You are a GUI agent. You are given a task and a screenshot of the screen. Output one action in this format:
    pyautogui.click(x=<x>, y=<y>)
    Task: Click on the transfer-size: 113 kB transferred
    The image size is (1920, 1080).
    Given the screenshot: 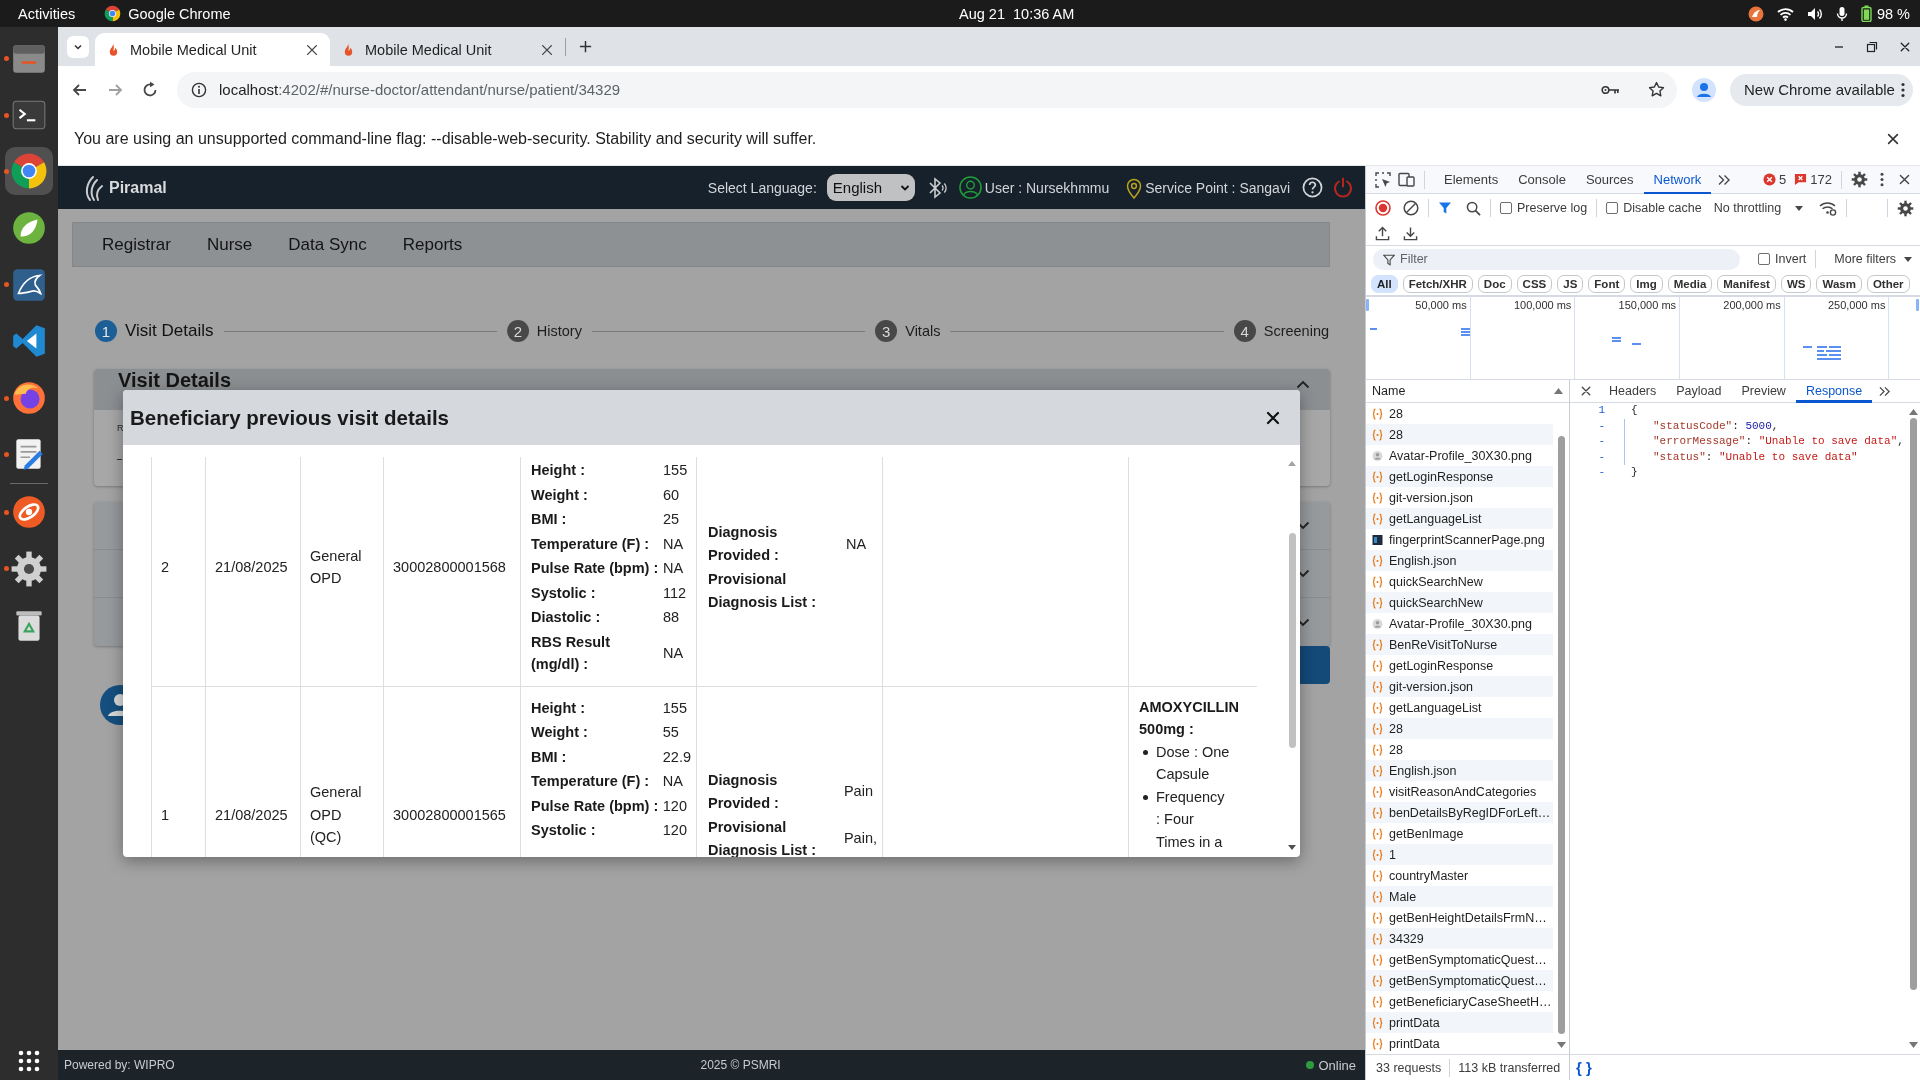 What is the action you would take?
    pyautogui.click(x=1509, y=1067)
    